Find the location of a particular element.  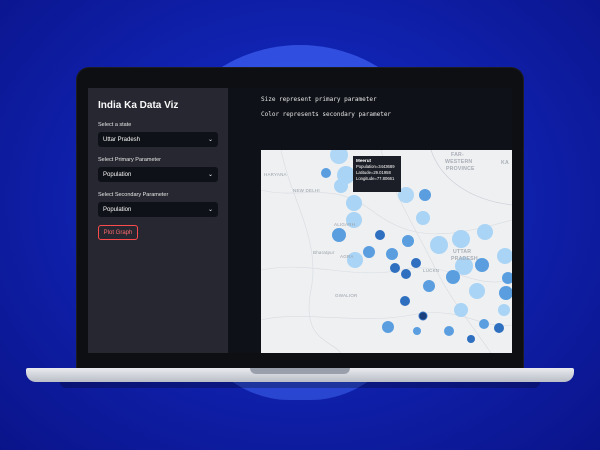

secondary-select: Population ⌄ is located at coordinates (158, 209).